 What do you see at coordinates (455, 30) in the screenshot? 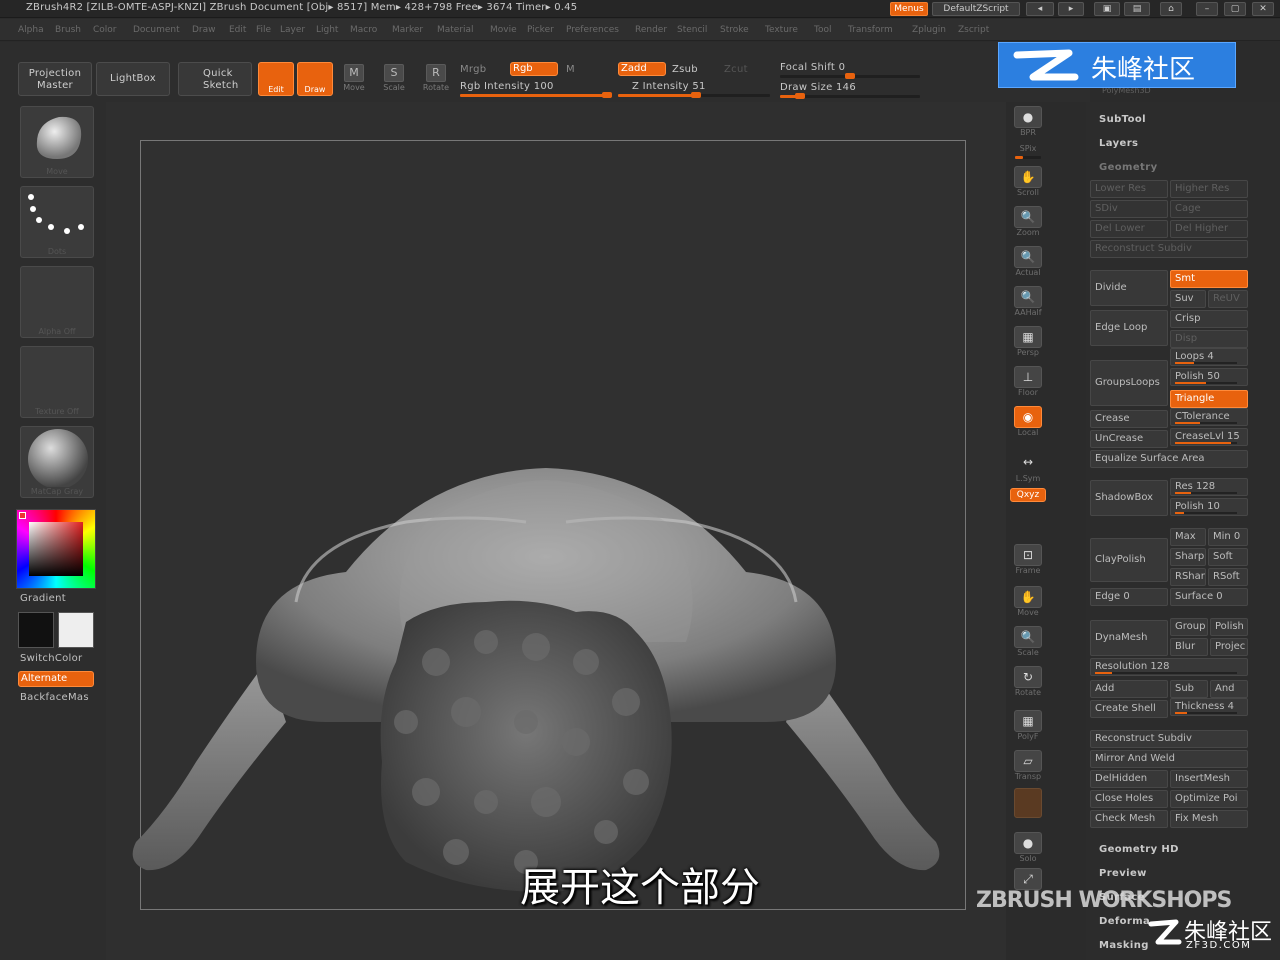
I see `menu-material: Material` at bounding box center [455, 30].